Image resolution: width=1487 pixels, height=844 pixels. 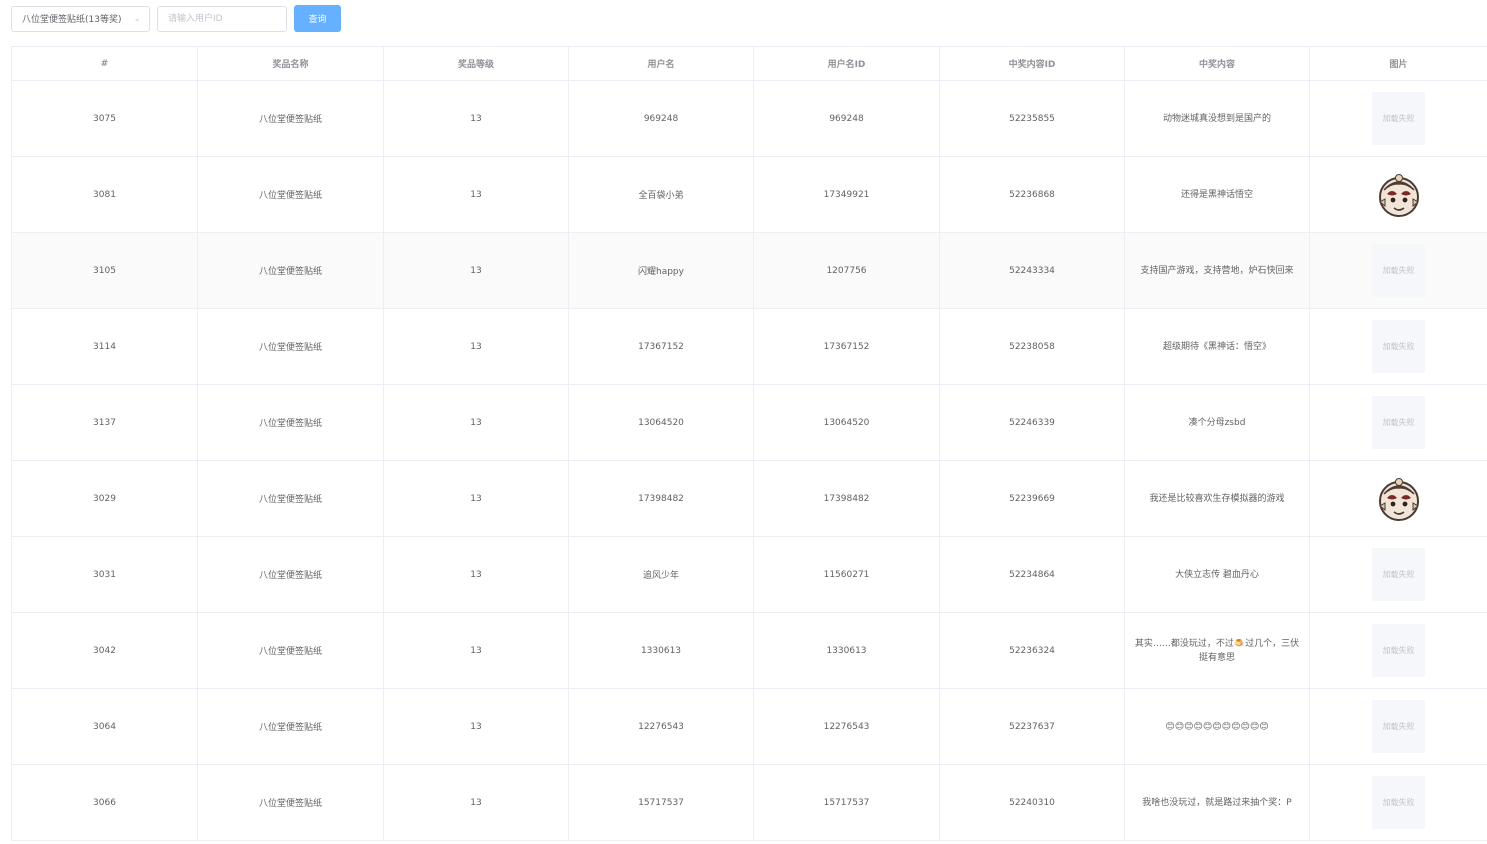 I want to click on cell-content: 我还是比较喜欢生存模拟器的游戏, so click(x=1217, y=498).